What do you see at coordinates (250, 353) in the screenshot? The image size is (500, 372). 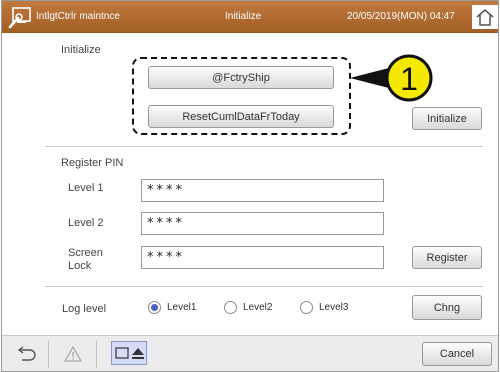 I see `bottom-toolbar: Cancel` at bounding box center [250, 353].